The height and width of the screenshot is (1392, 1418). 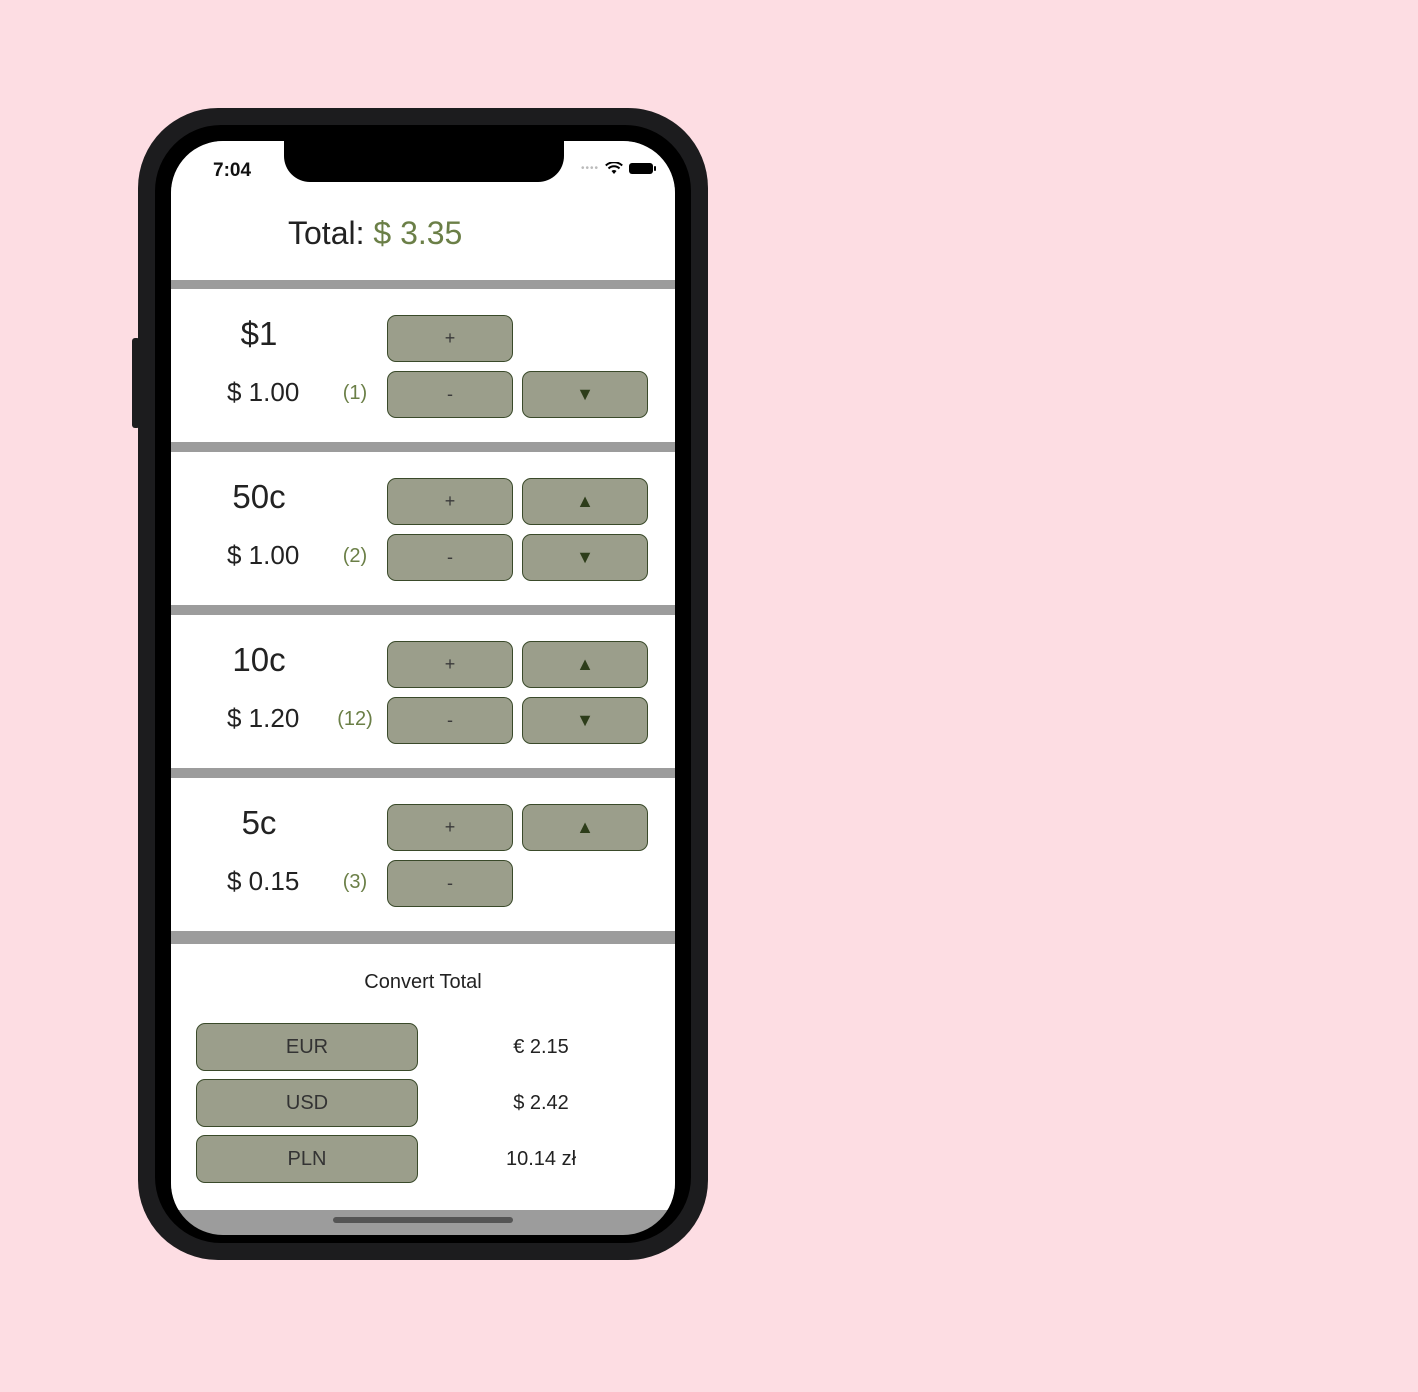 I want to click on signal-icon: ••••, so click(x=589, y=168).